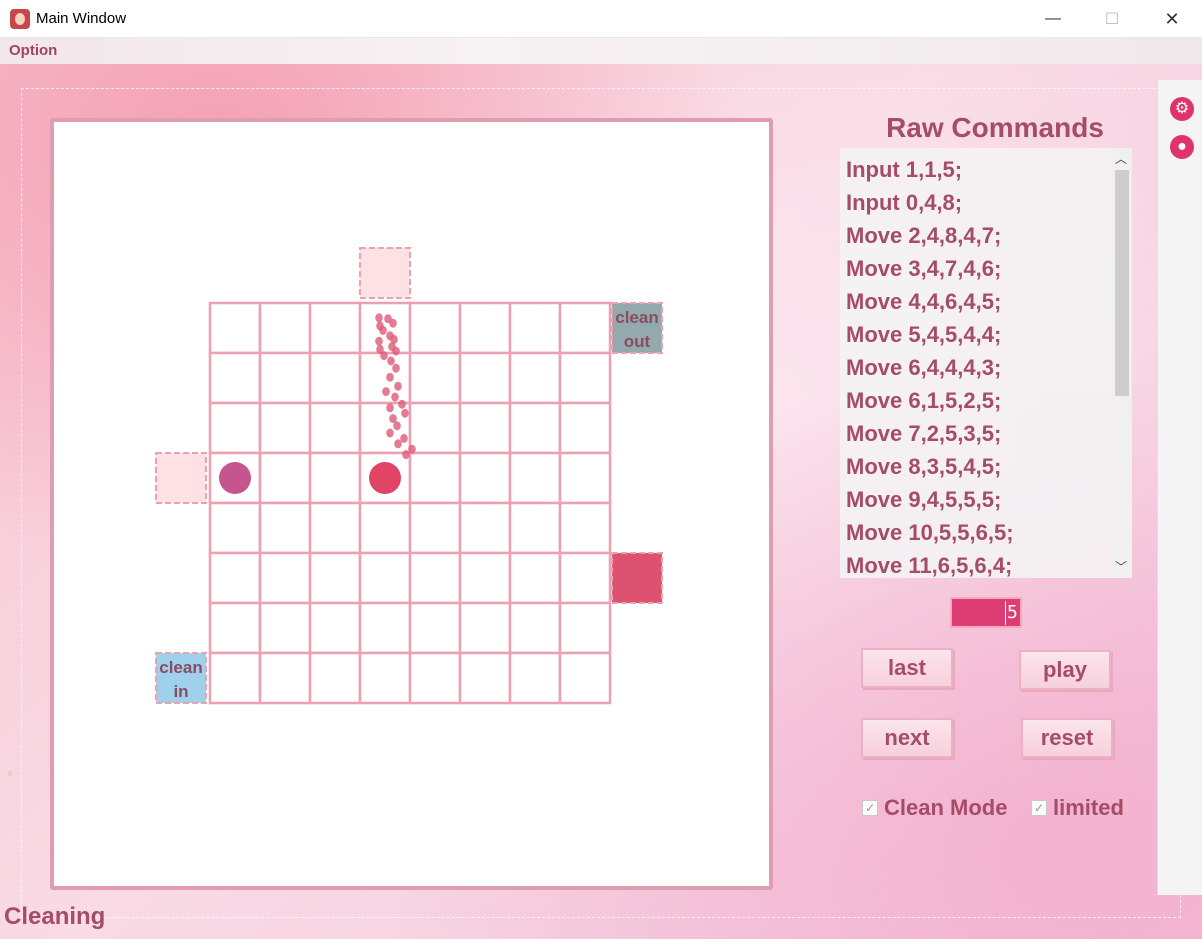  Describe the element at coordinates (975, 363) in the screenshot. I see `command-item: Move 6,4,4,4,3;` at that location.